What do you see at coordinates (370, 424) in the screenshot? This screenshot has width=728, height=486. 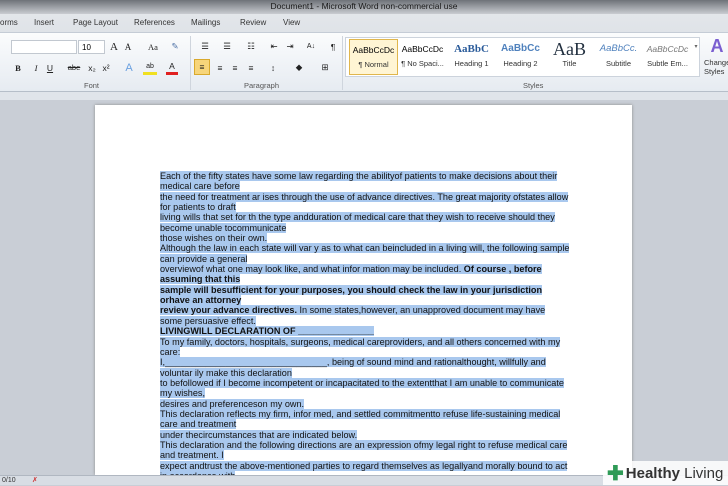 I see `document-line: care and treatment` at bounding box center [370, 424].